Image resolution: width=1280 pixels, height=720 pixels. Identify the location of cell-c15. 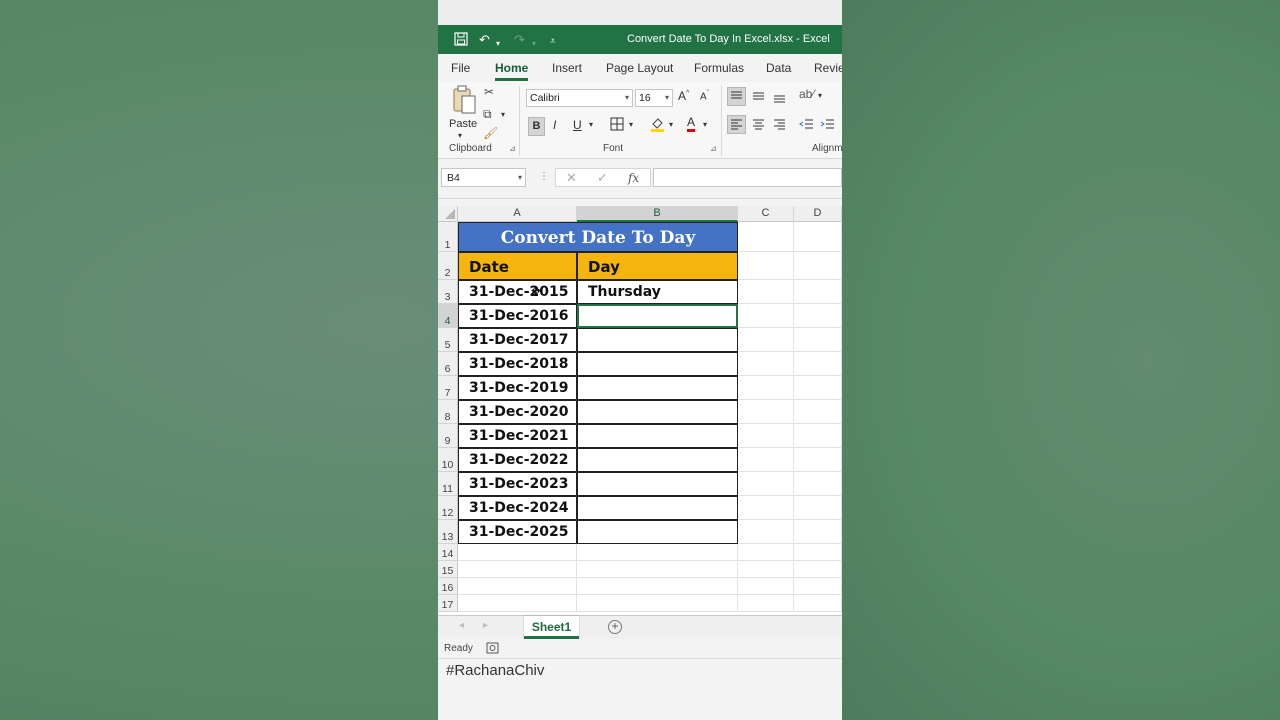
(766, 569).